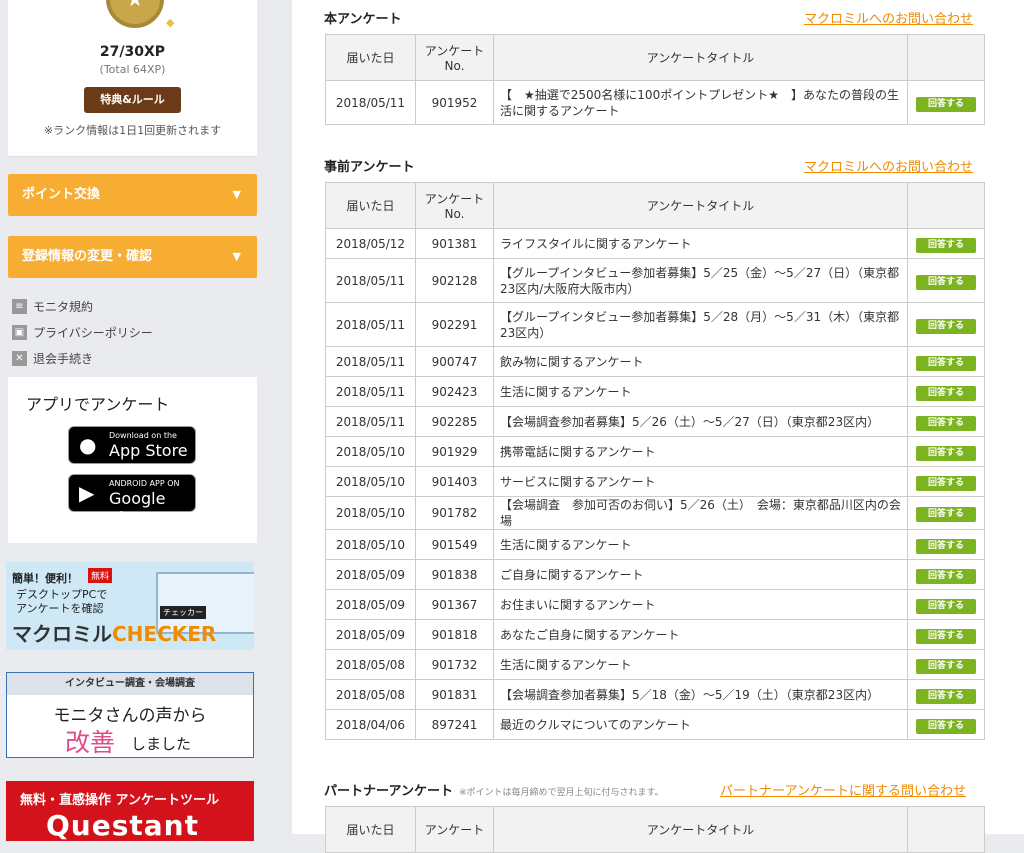  Describe the element at coordinates (454, 694) in the screenshot. I see `row-survey-no: 901831` at that location.